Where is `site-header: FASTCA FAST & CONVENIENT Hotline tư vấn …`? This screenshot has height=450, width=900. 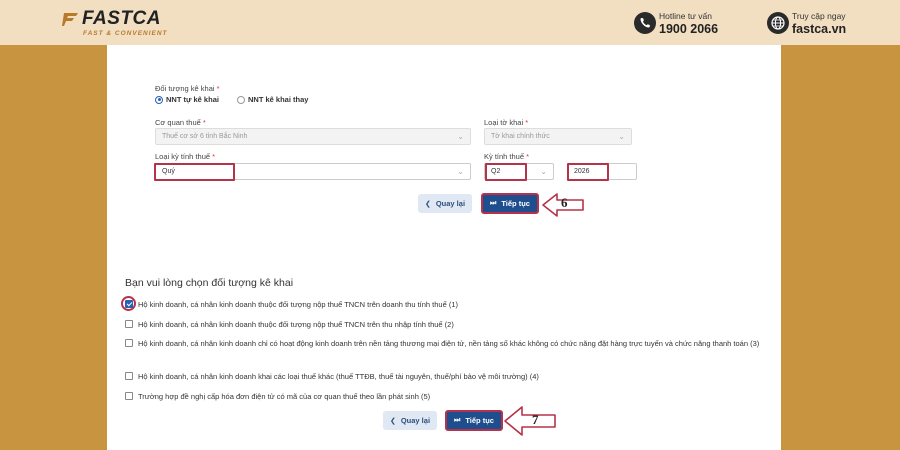 site-header: FASTCA FAST & CONVENIENT Hotline tư vấn … is located at coordinates (450, 22).